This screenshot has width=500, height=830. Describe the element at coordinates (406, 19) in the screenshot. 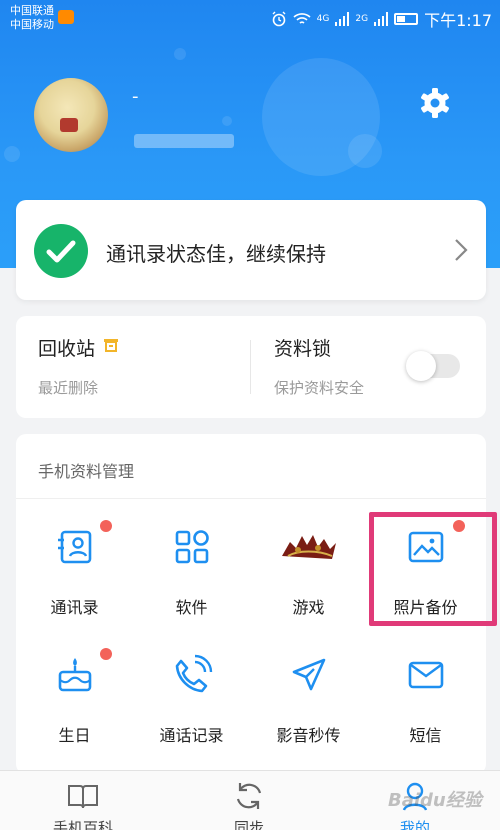

I see `battery-icon` at that location.